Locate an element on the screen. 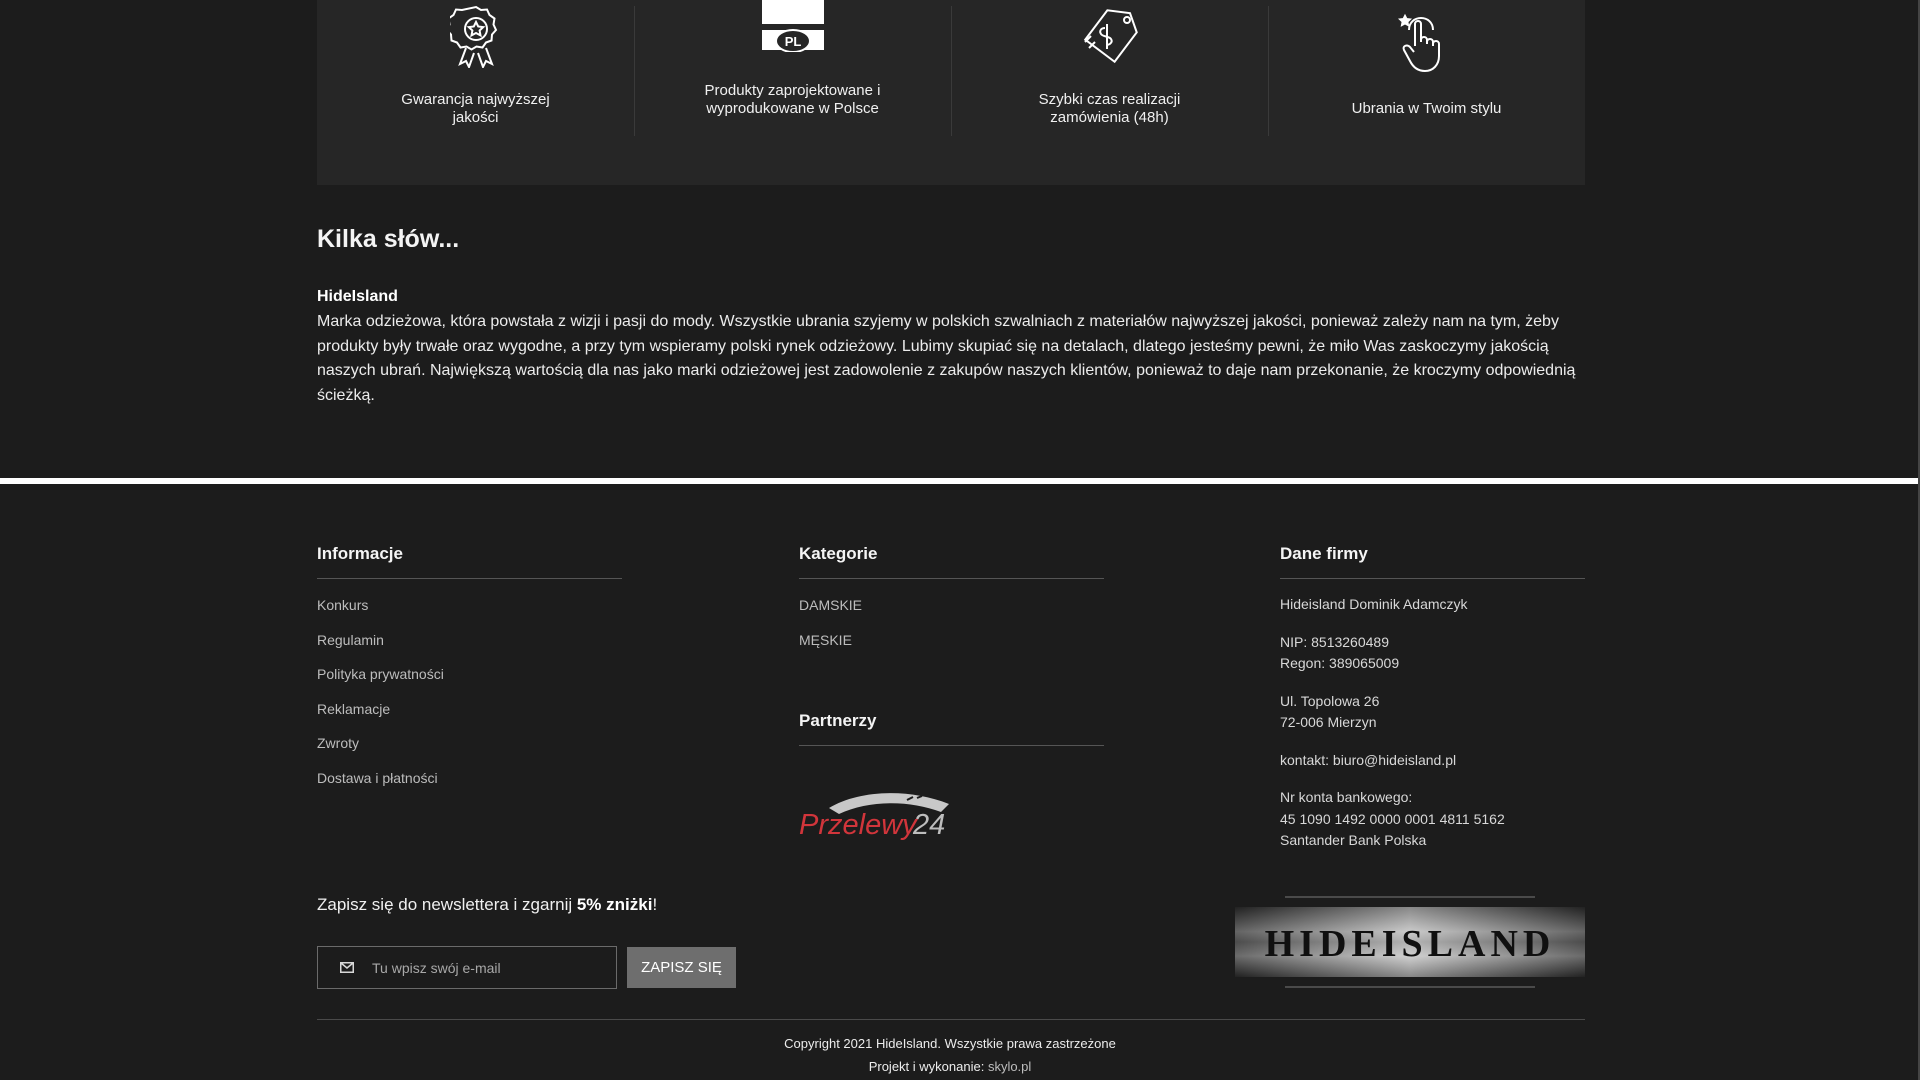 This screenshot has width=1920, height=1080. company-regon: Regon: 389065009 is located at coordinates (1340, 663).